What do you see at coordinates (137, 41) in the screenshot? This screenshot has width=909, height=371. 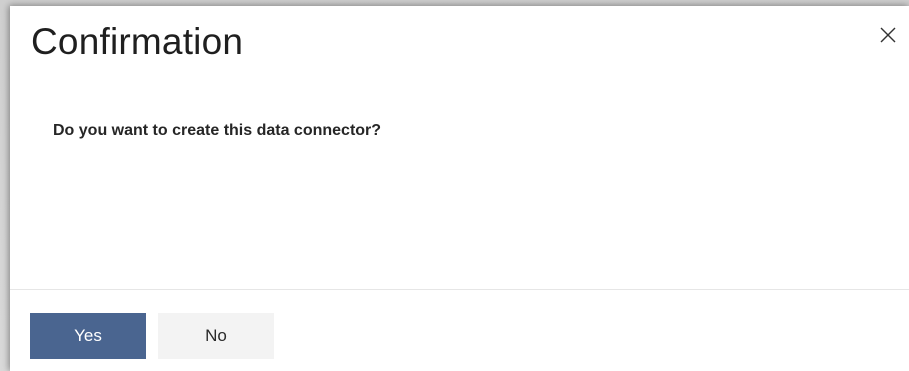 I see `dialog-title: Confirmation` at bounding box center [137, 41].